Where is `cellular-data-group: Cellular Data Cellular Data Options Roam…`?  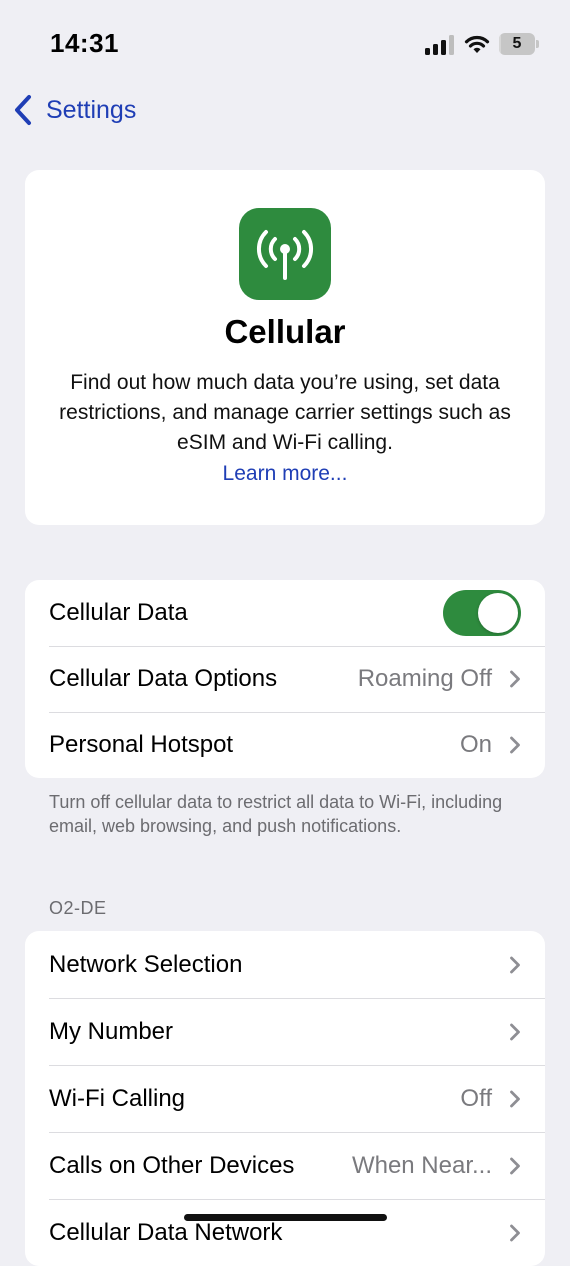 cellular-data-group: Cellular Data Cellular Data Options Roam… is located at coordinates (285, 679).